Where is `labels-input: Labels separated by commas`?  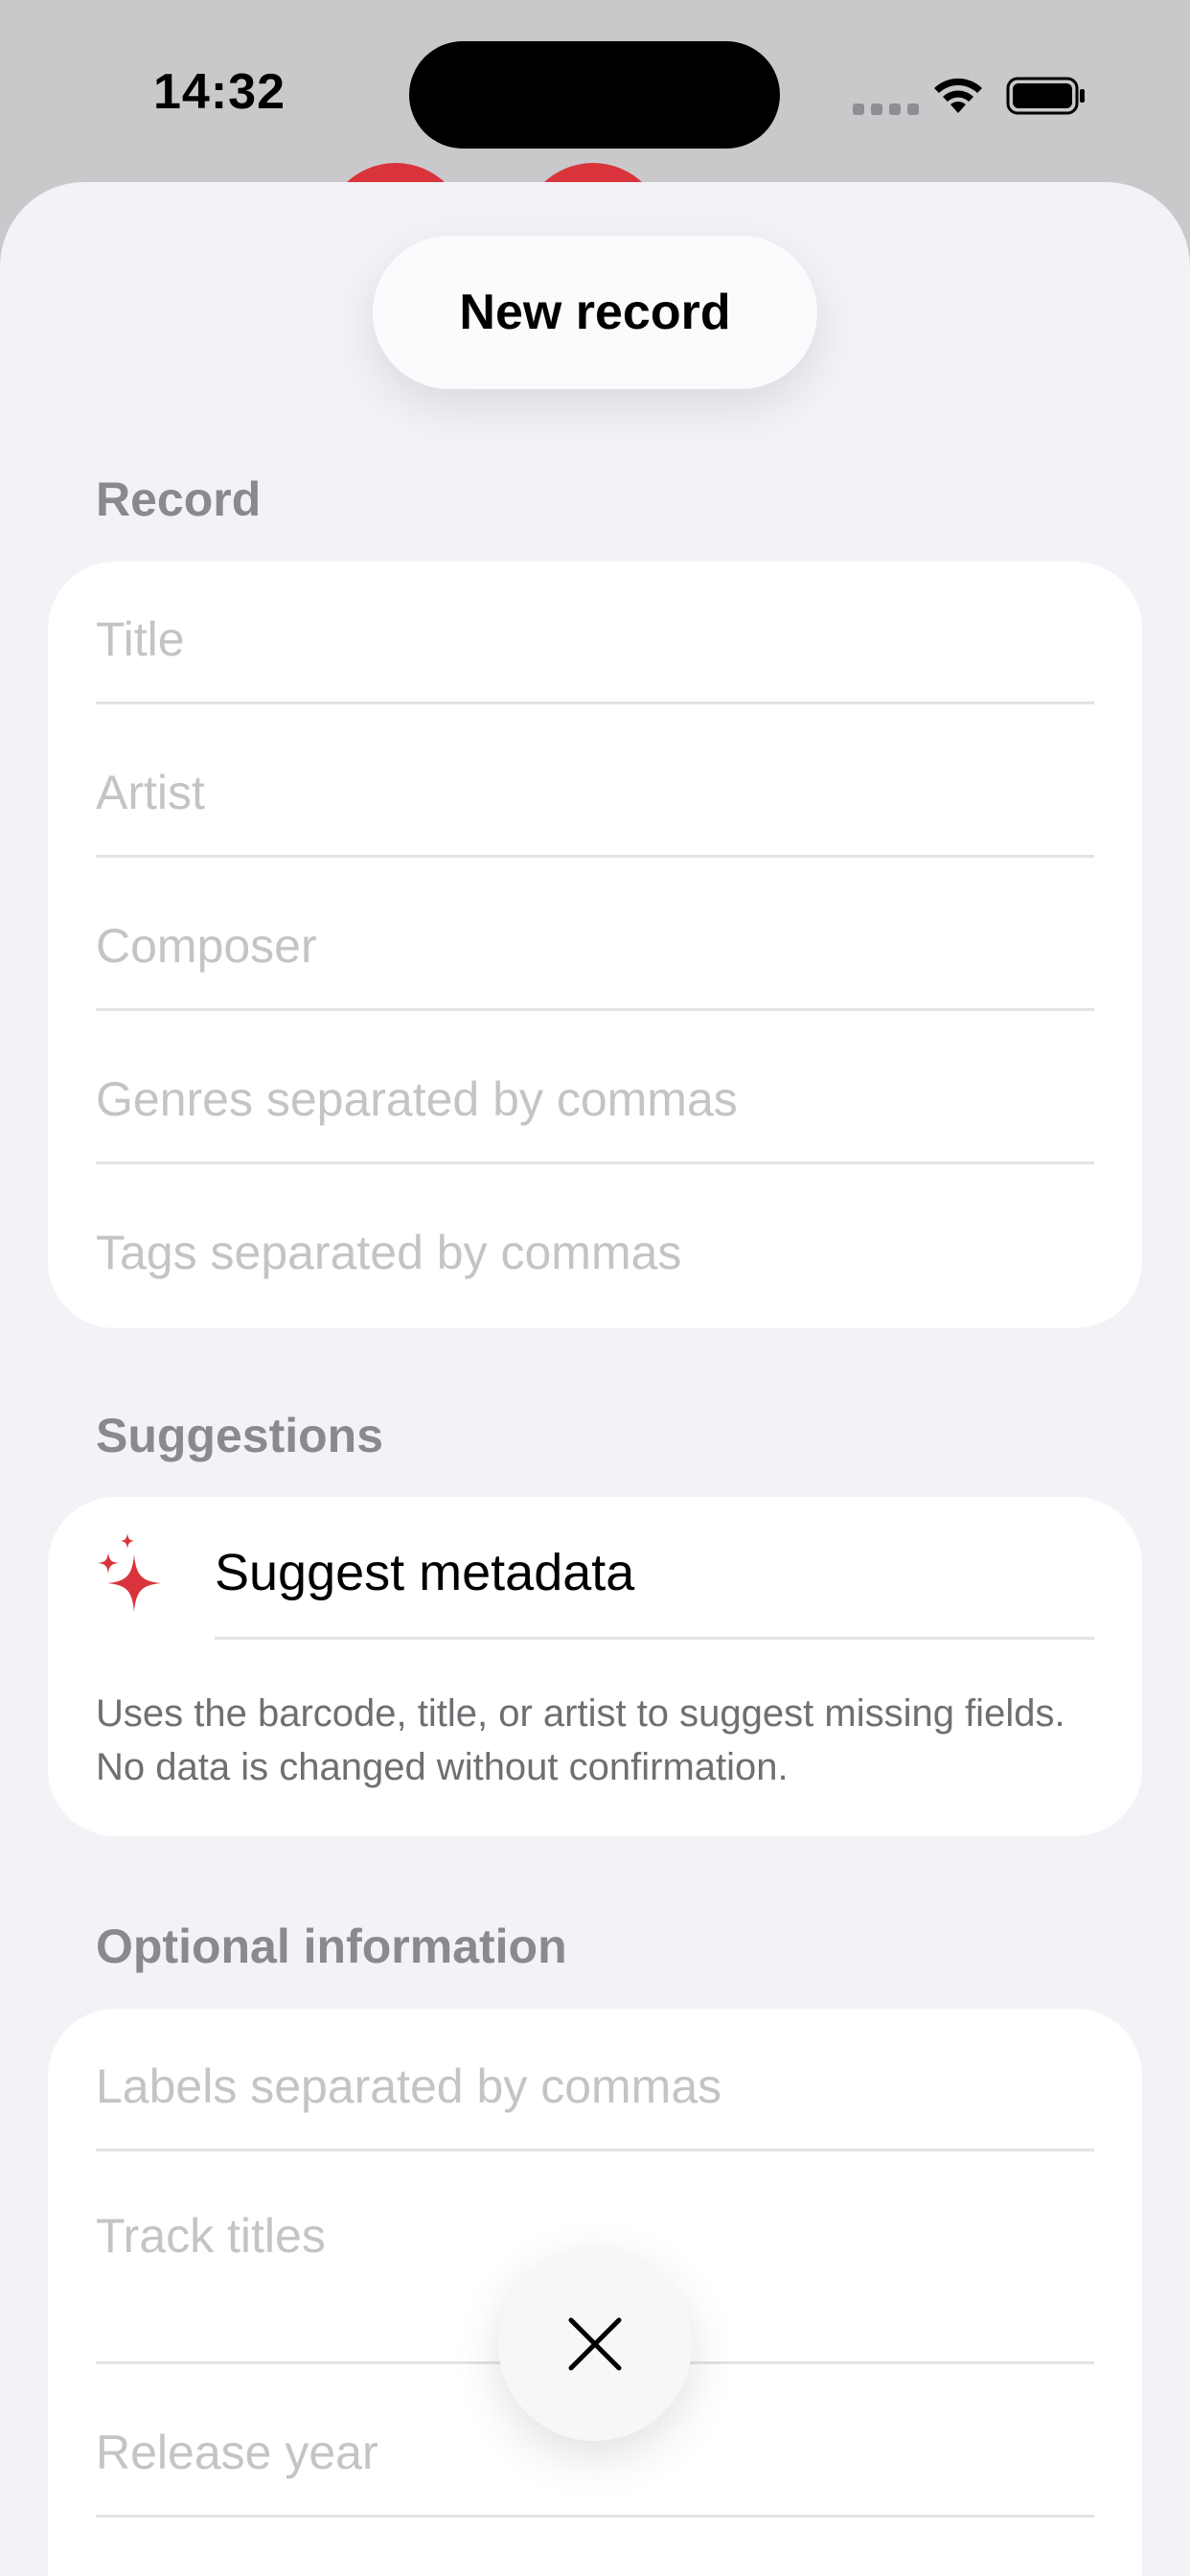 labels-input: Labels separated by commas is located at coordinates (595, 2086).